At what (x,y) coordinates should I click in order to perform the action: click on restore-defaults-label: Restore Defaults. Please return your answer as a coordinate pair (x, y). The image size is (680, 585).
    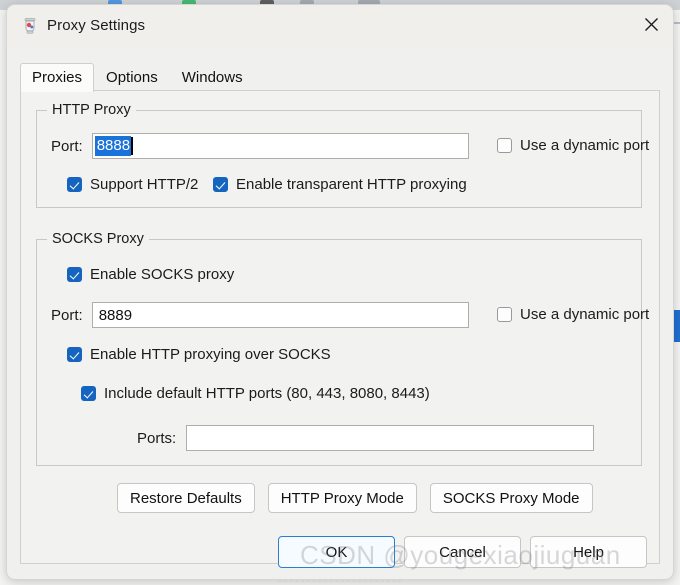
    Looking at the image, I should click on (186, 498).